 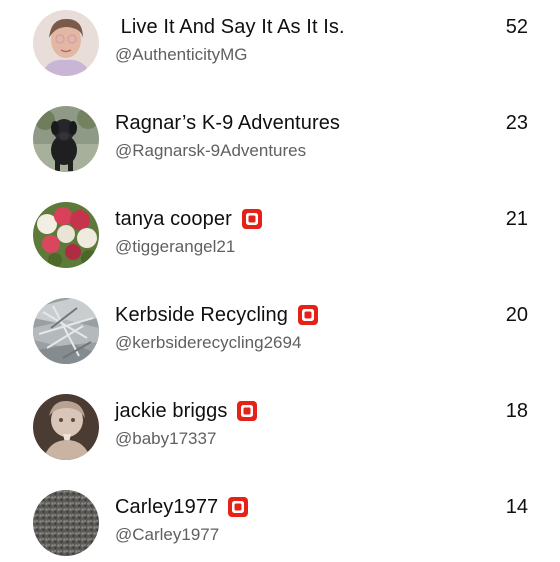 I want to click on channel-row: Carley1977 @Carley1977 14, so click(x=280, y=522).